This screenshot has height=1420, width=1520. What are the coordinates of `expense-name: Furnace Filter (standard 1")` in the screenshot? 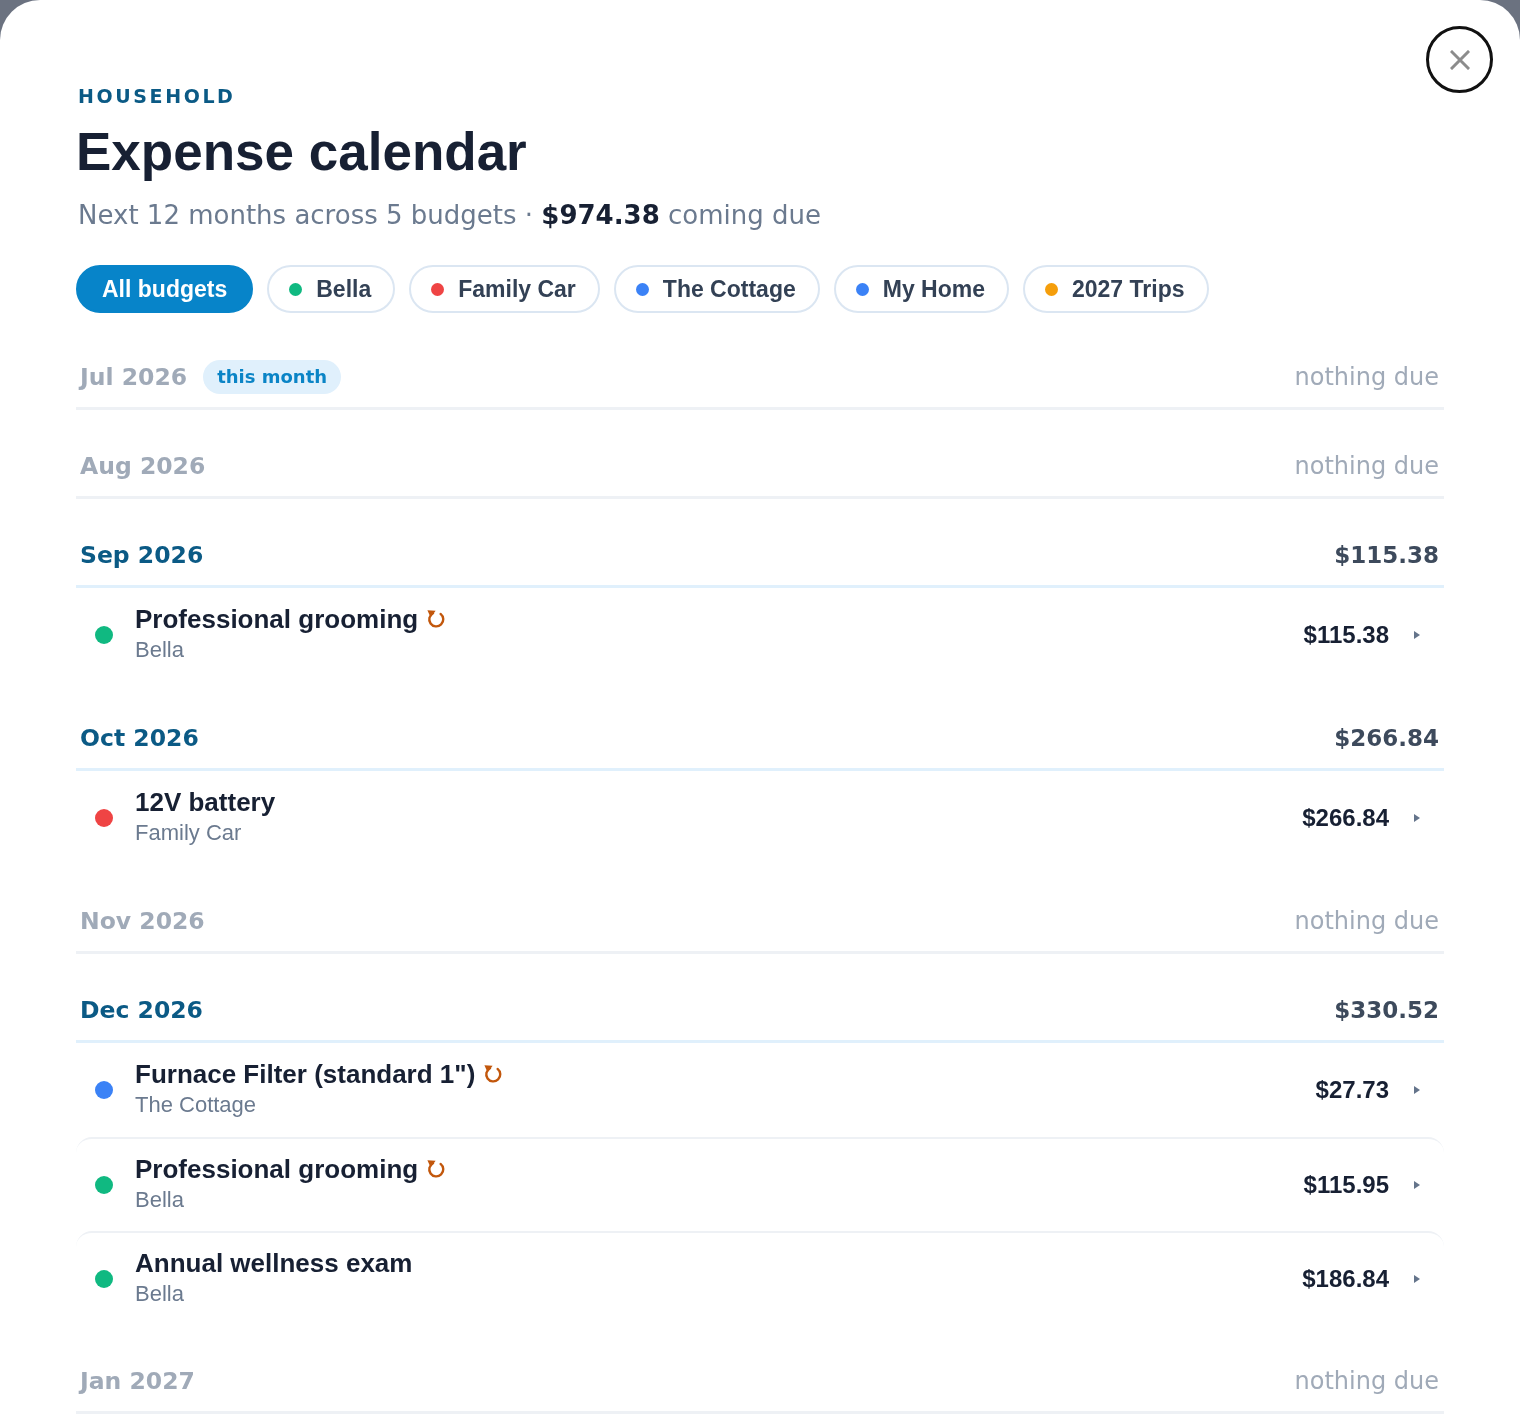 It's located at (305, 1074).